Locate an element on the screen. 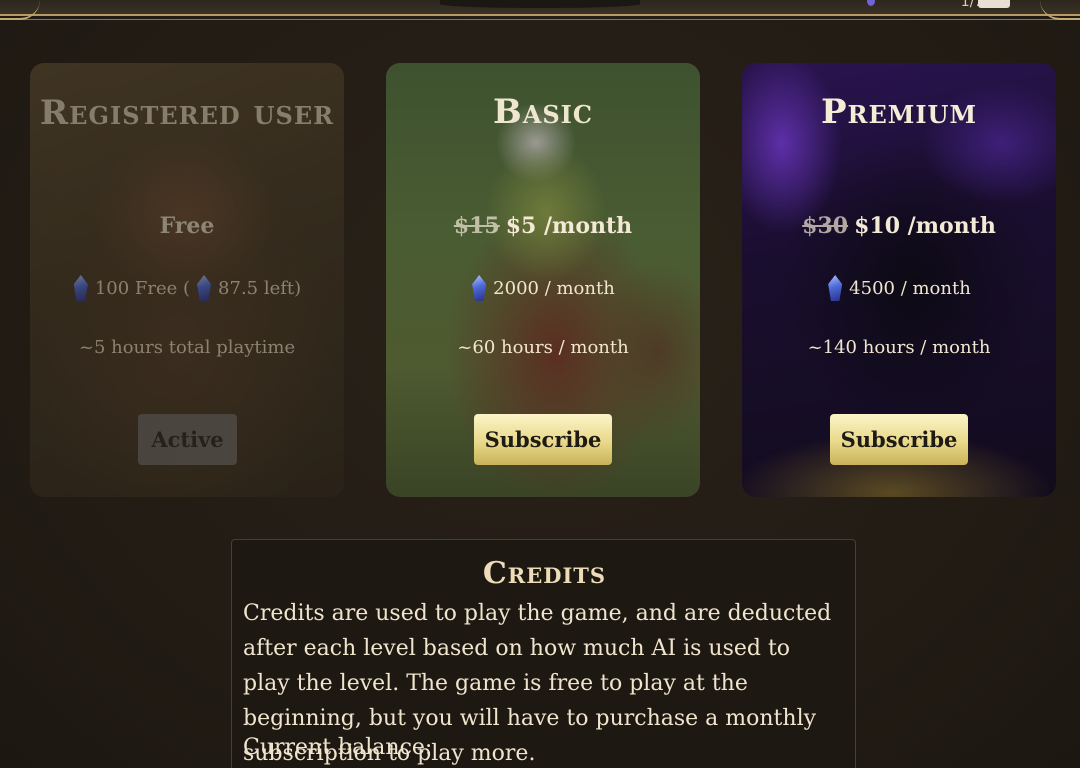 Image resolution: width=1080 pixels, height=768 pixels. plan-playtime: ~5 hours total playtime is located at coordinates (187, 347).